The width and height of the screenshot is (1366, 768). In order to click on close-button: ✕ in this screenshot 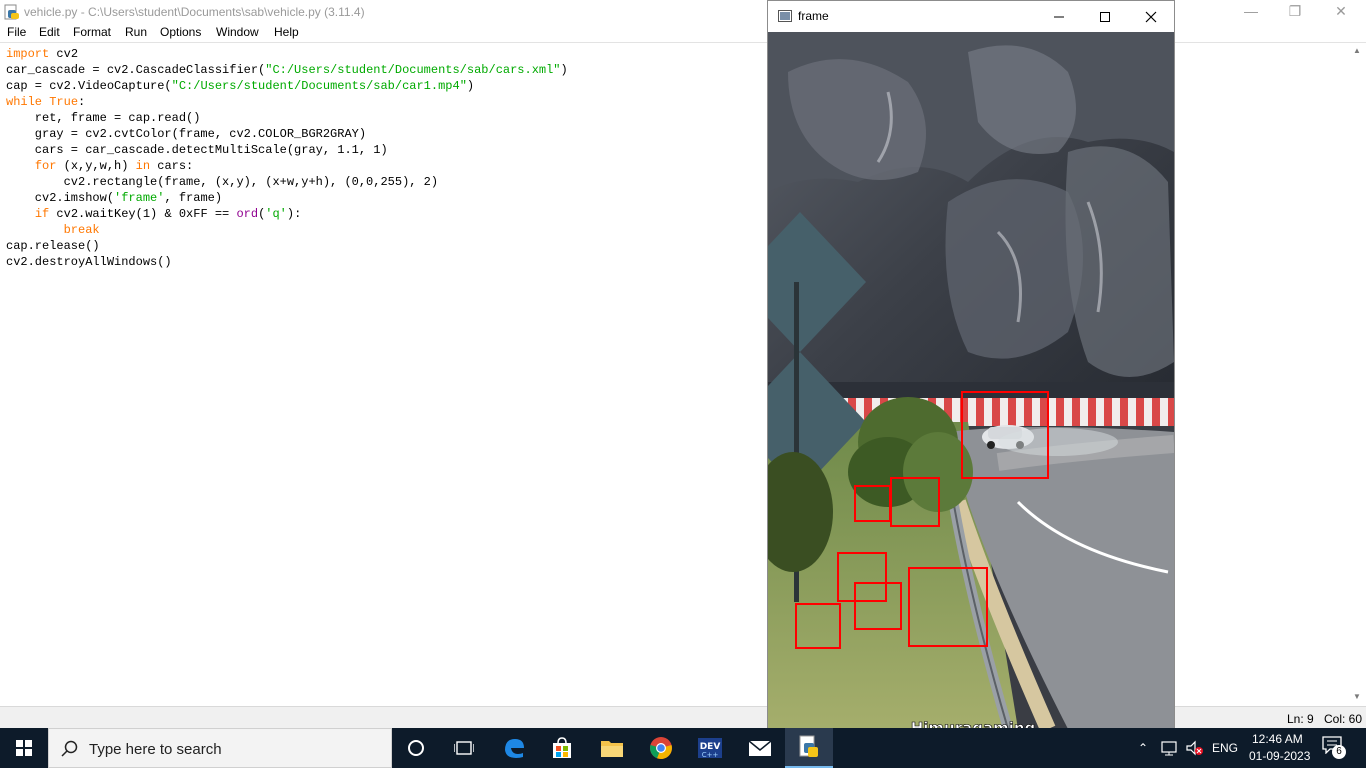, I will do `click(1341, 12)`.